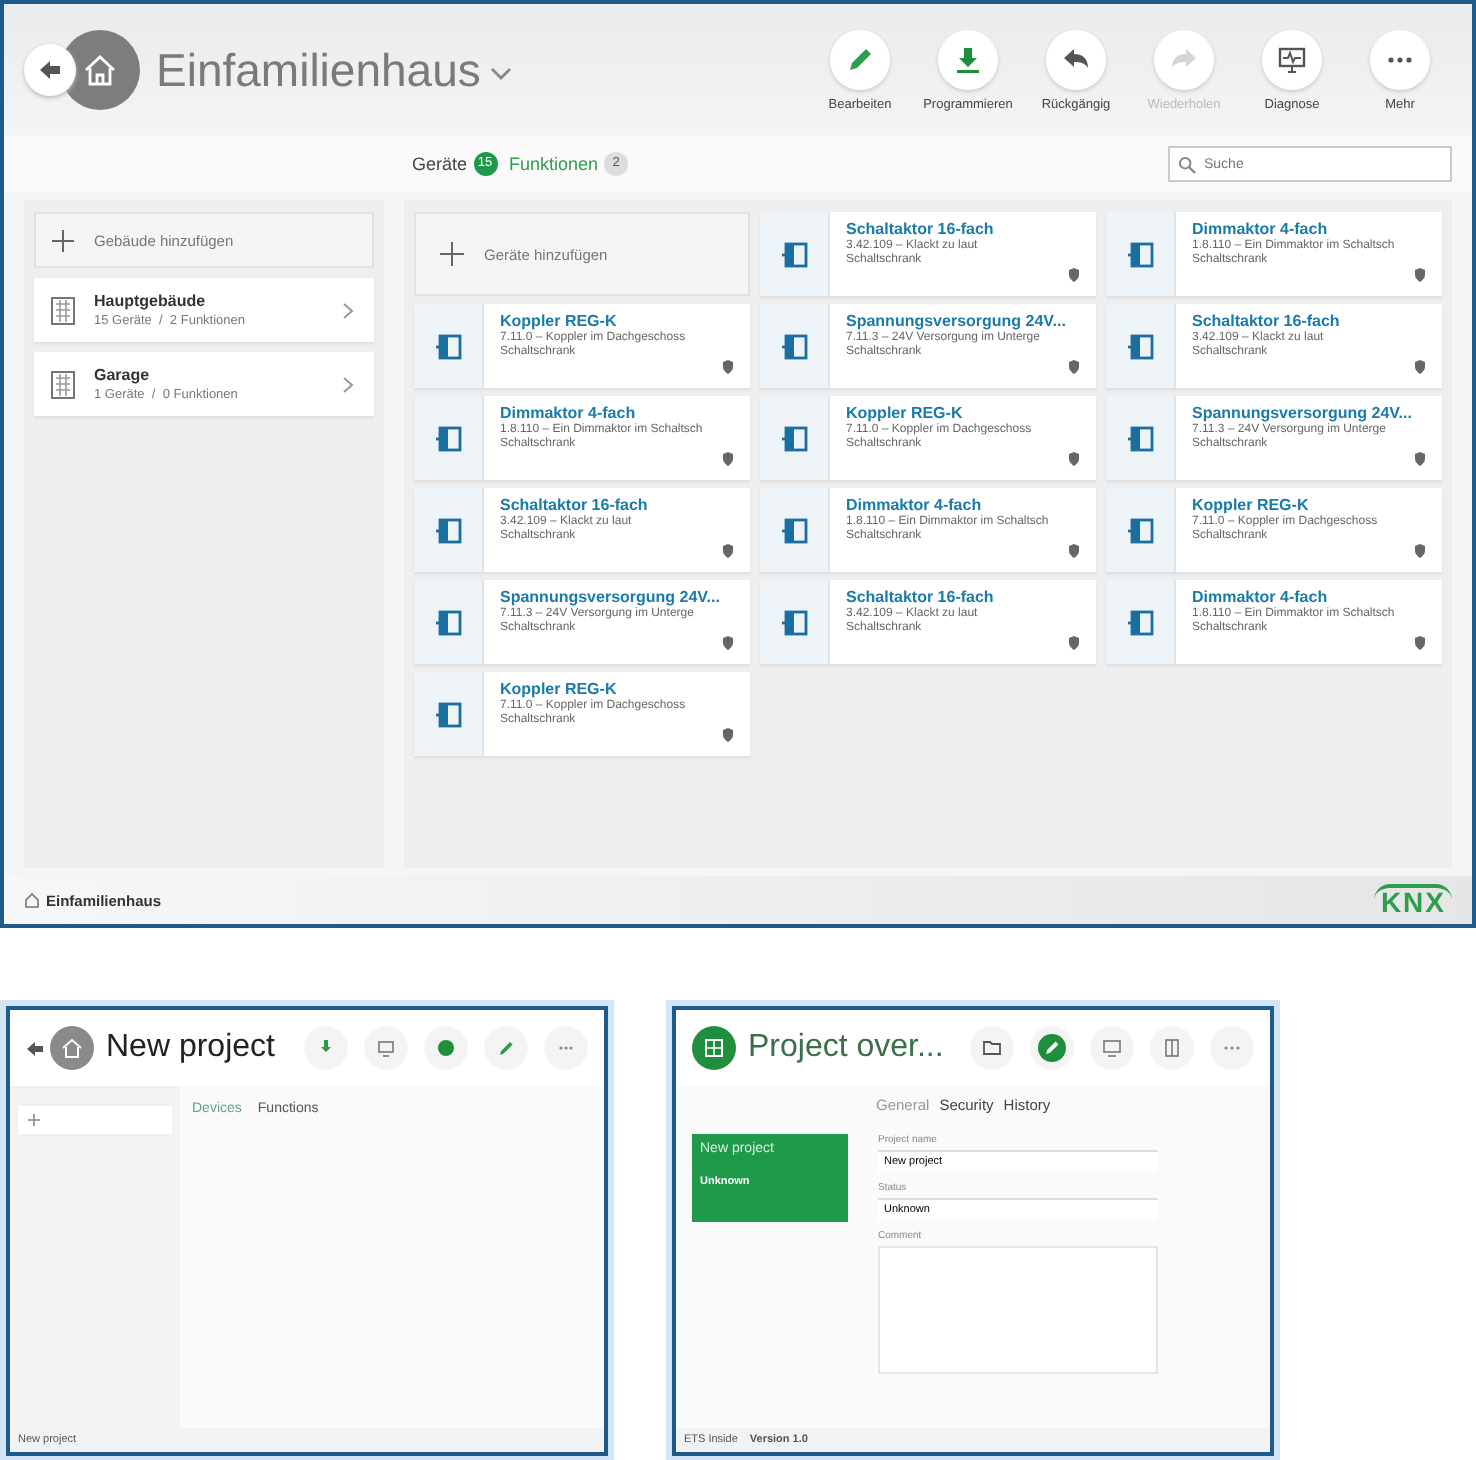  What do you see at coordinates (190, 1048) in the screenshot?
I see `screen-title: New project` at bounding box center [190, 1048].